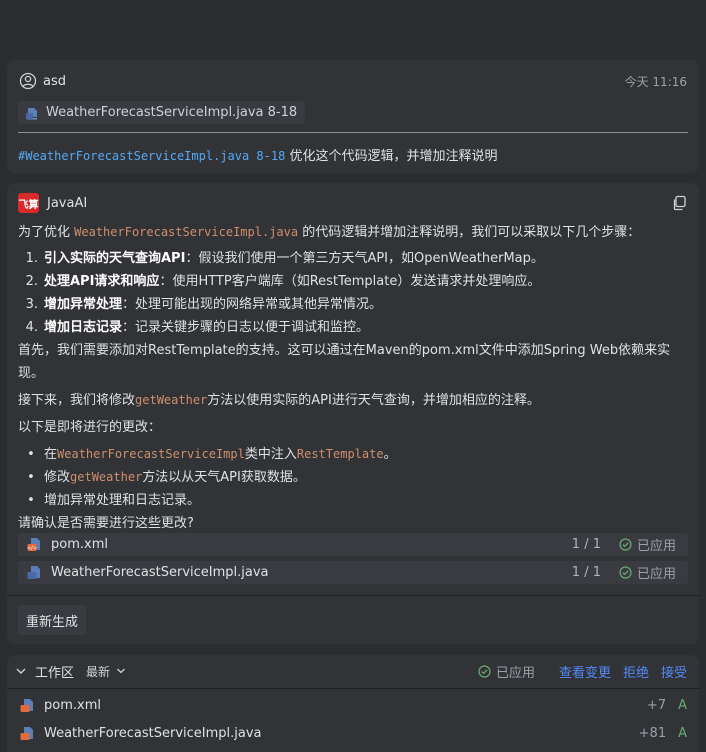  What do you see at coordinates (674, 671) in the screenshot?
I see `accept-link: 接受` at bounding box center [674, 671].